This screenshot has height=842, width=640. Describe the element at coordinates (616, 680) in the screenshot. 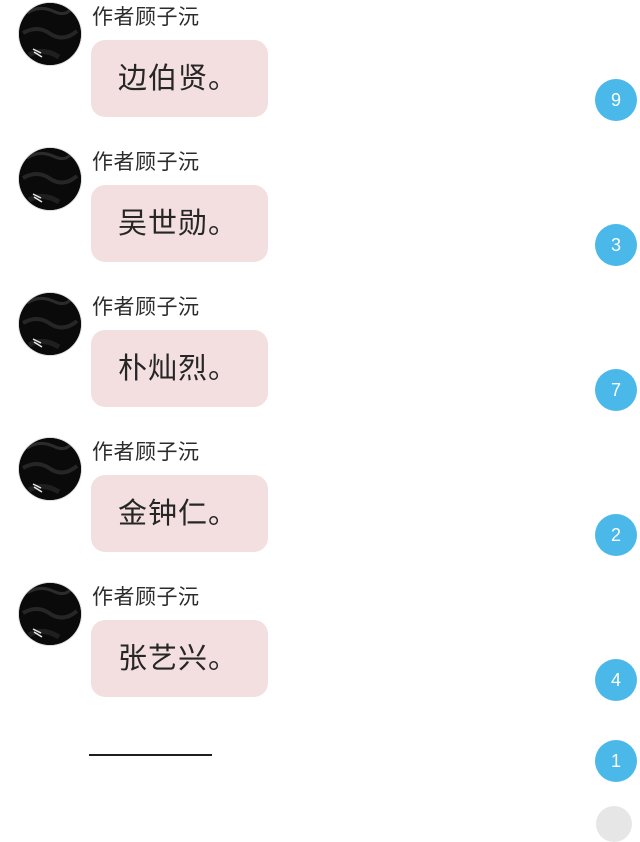

I see `page-badge: 4` at that location.